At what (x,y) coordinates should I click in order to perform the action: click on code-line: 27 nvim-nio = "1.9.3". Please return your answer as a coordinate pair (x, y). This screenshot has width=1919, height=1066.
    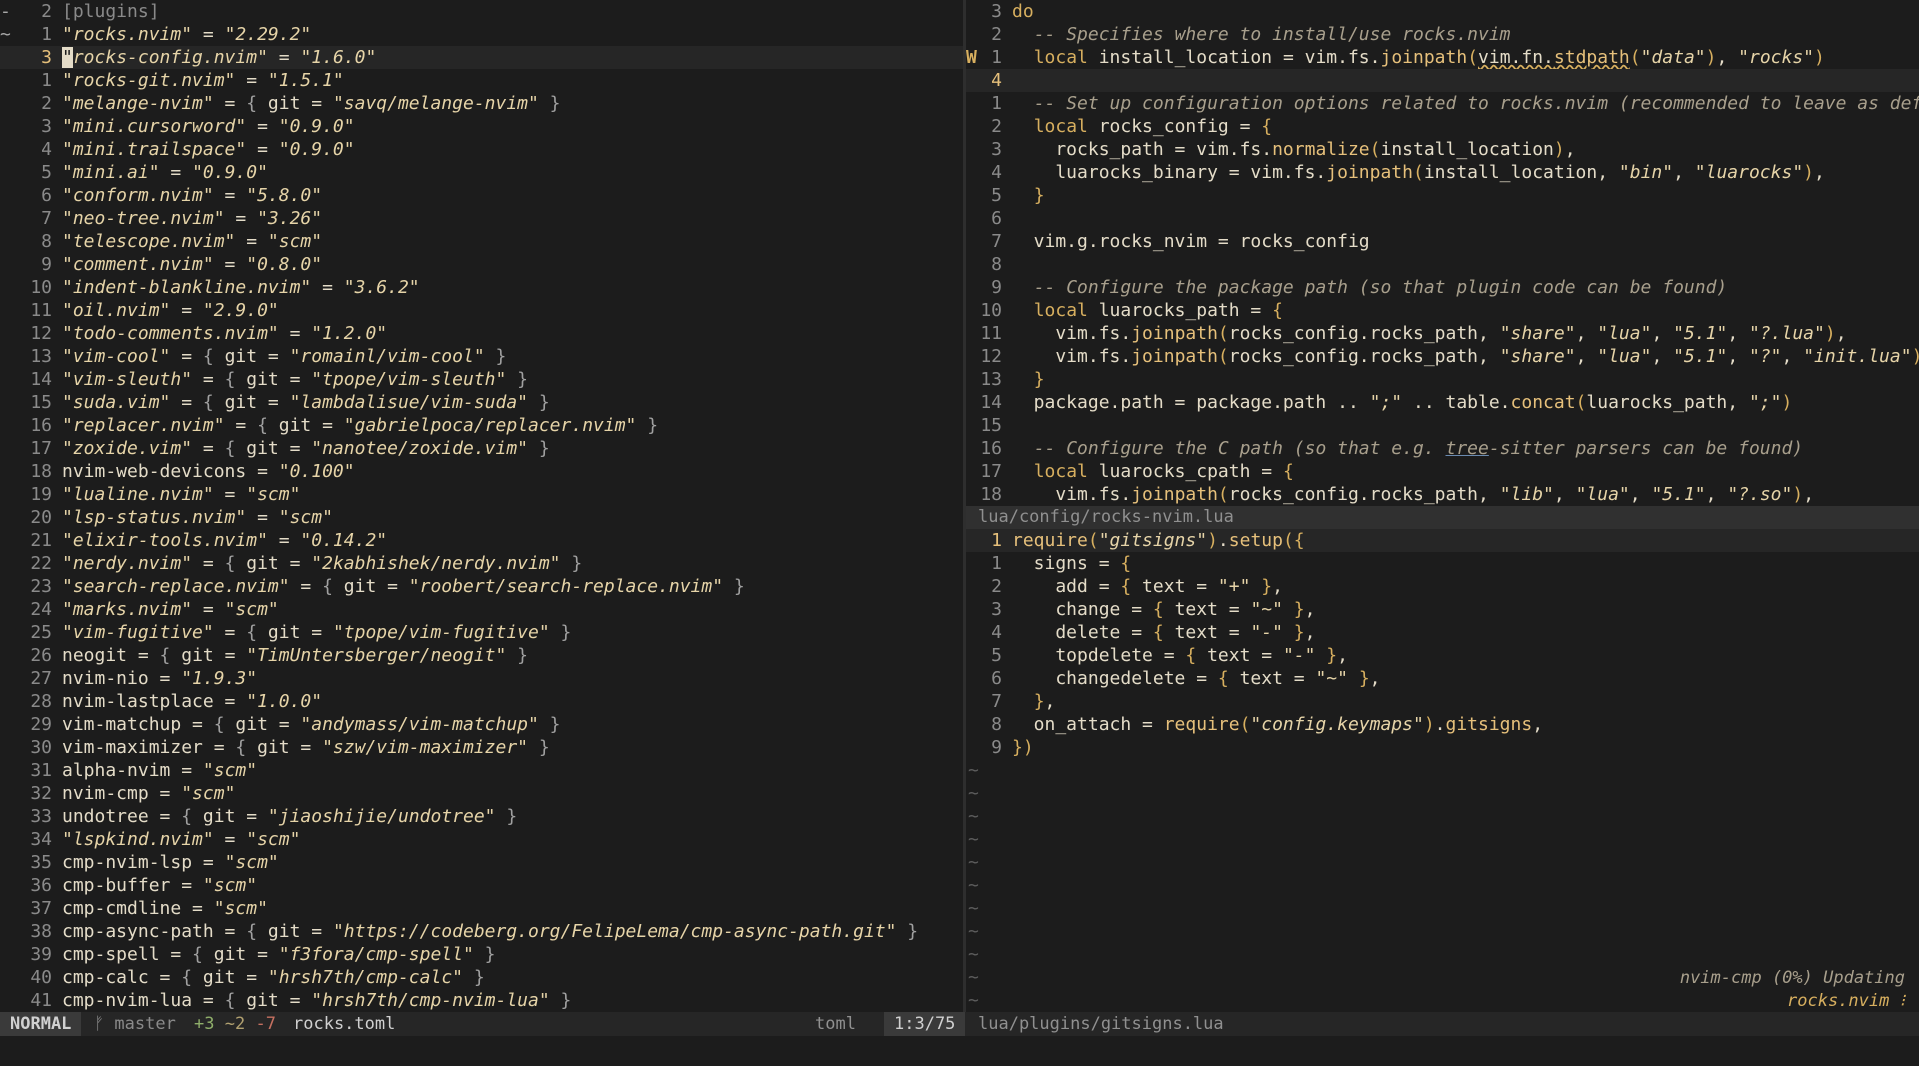
    Looking at the image, I should click on (481, 678).